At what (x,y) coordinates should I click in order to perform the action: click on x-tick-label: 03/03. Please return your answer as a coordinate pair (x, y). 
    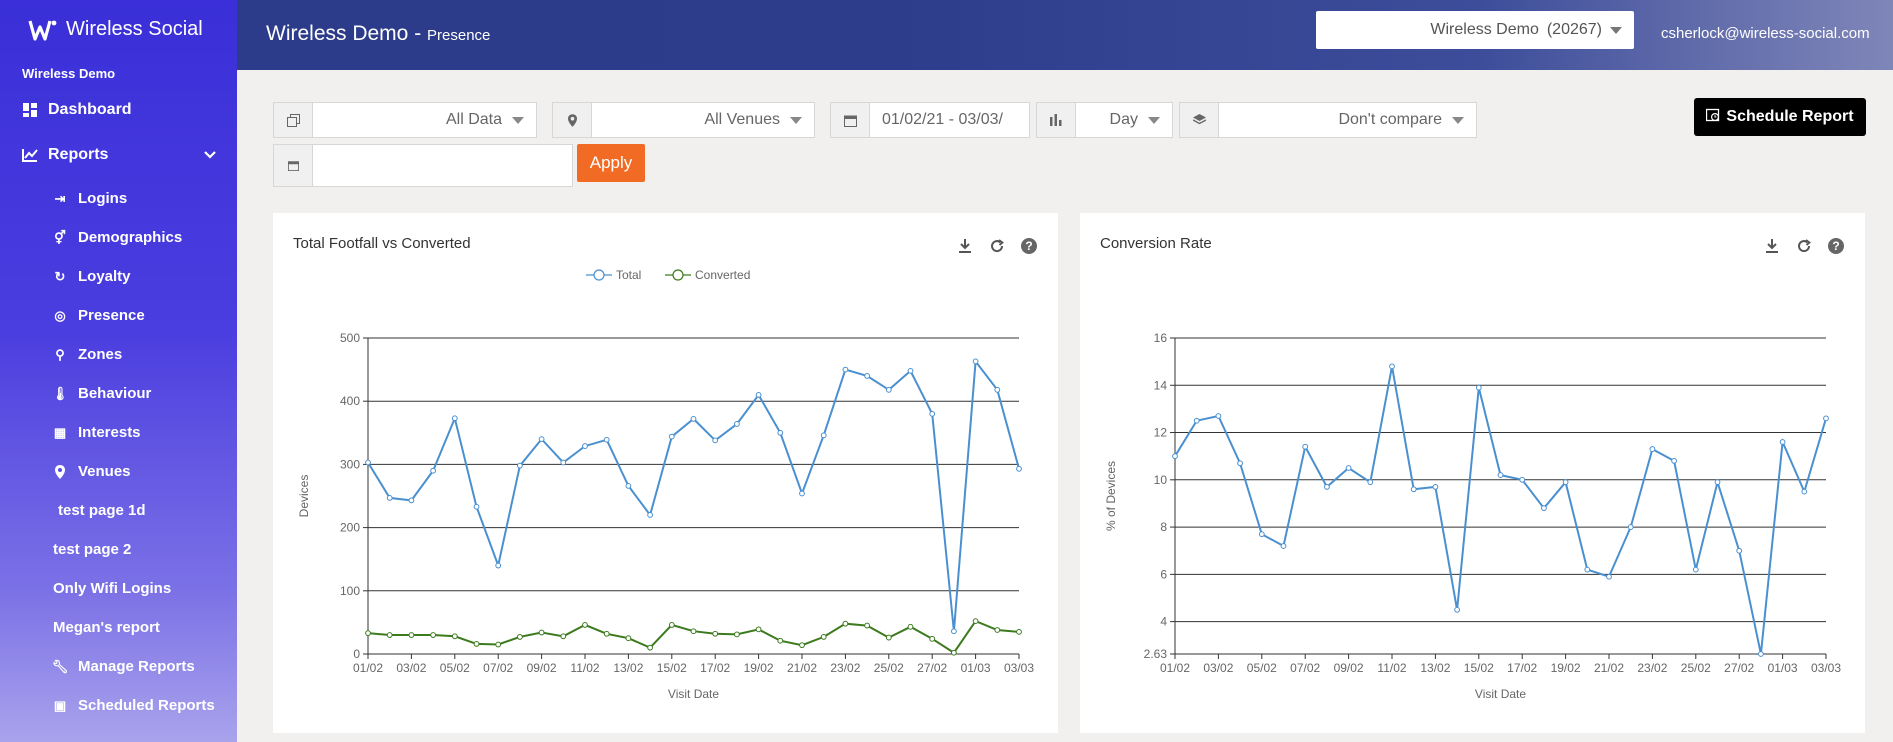
    Looking at the image, I should click on (1019, 668).